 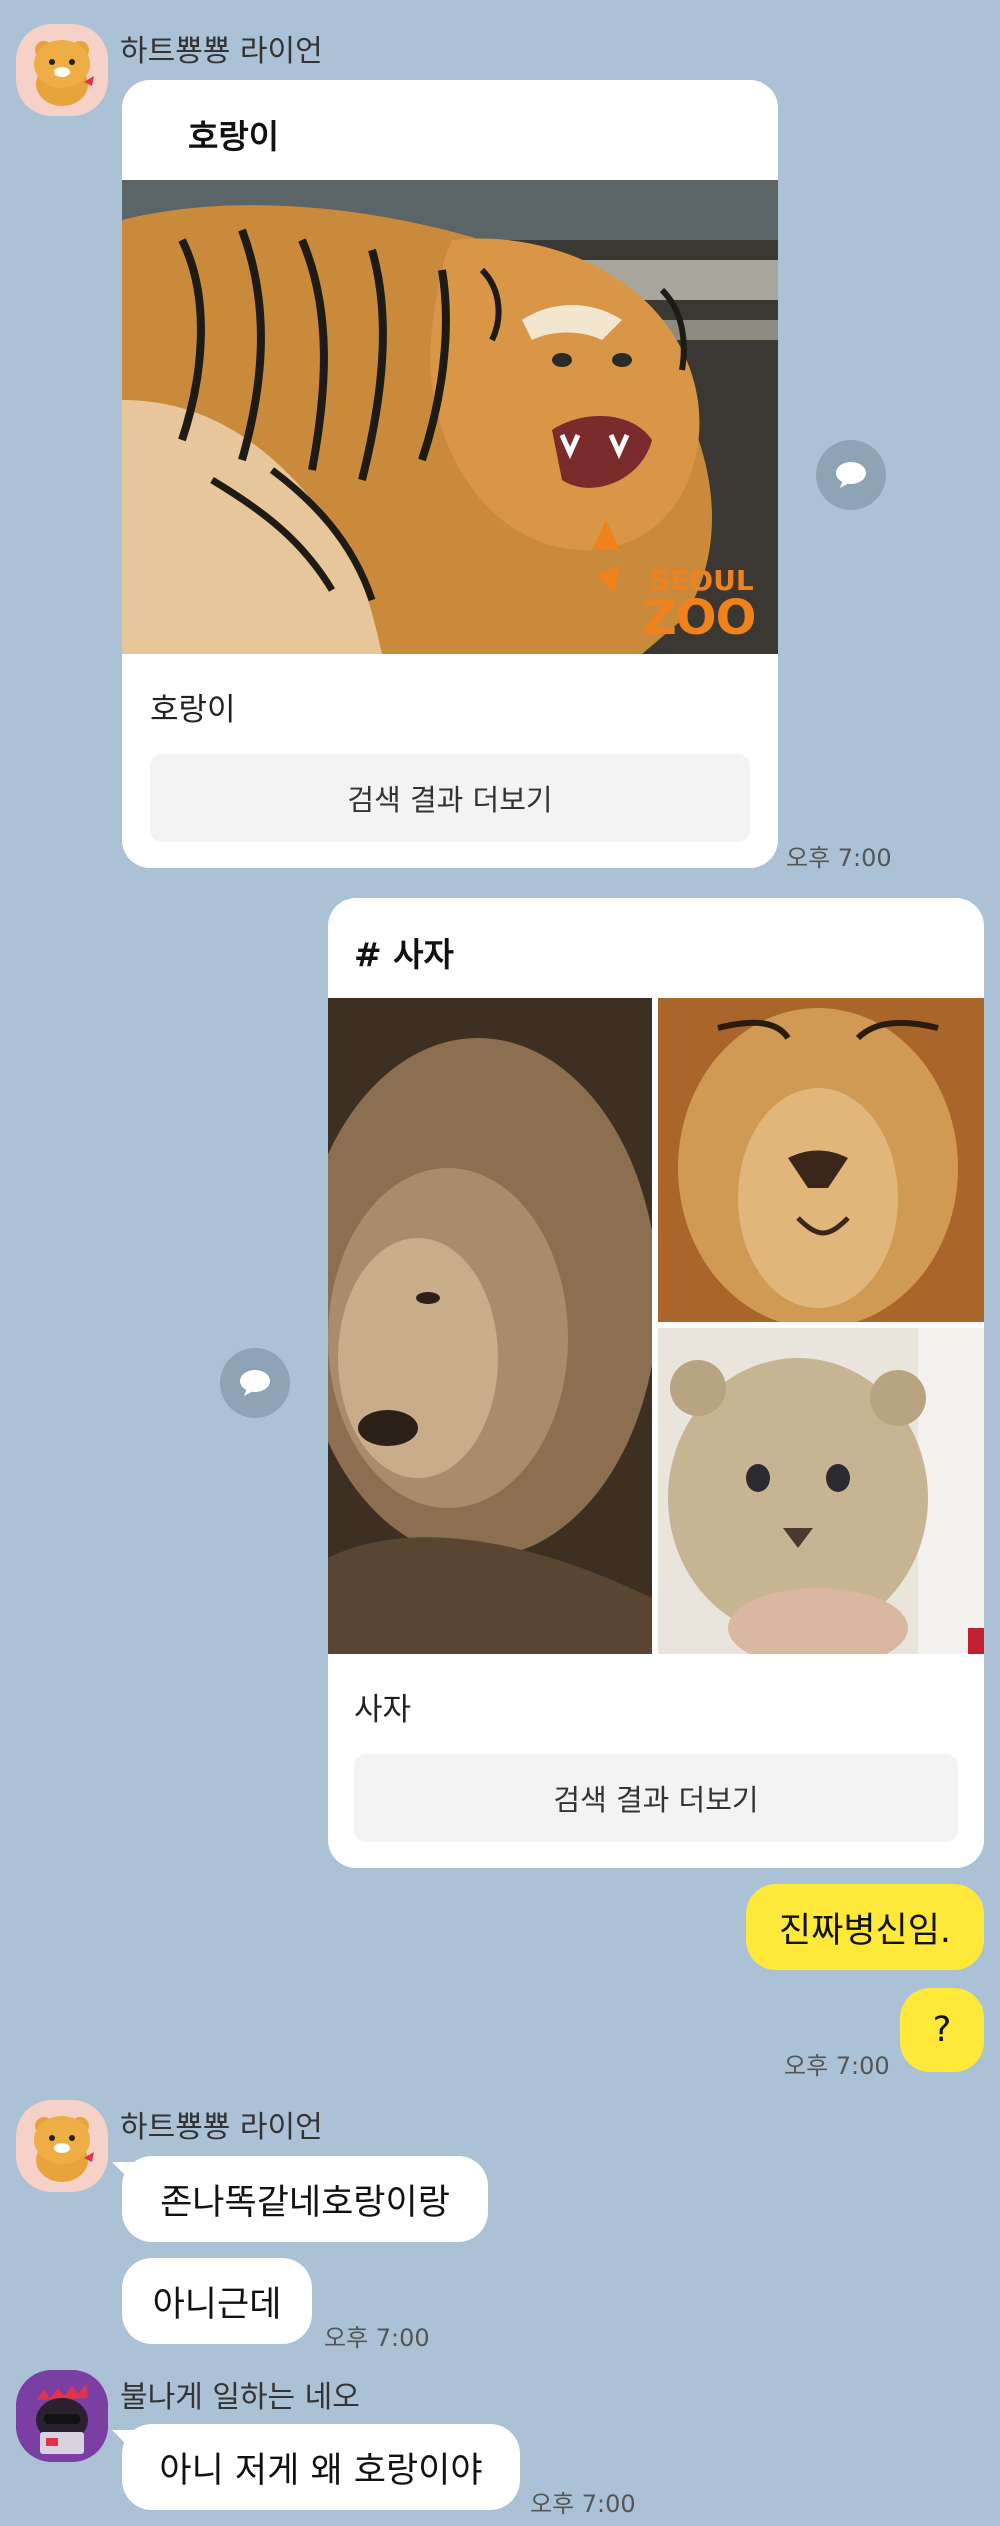 I want to click on lion-closeup-icon, so click(x=821, y=1160).